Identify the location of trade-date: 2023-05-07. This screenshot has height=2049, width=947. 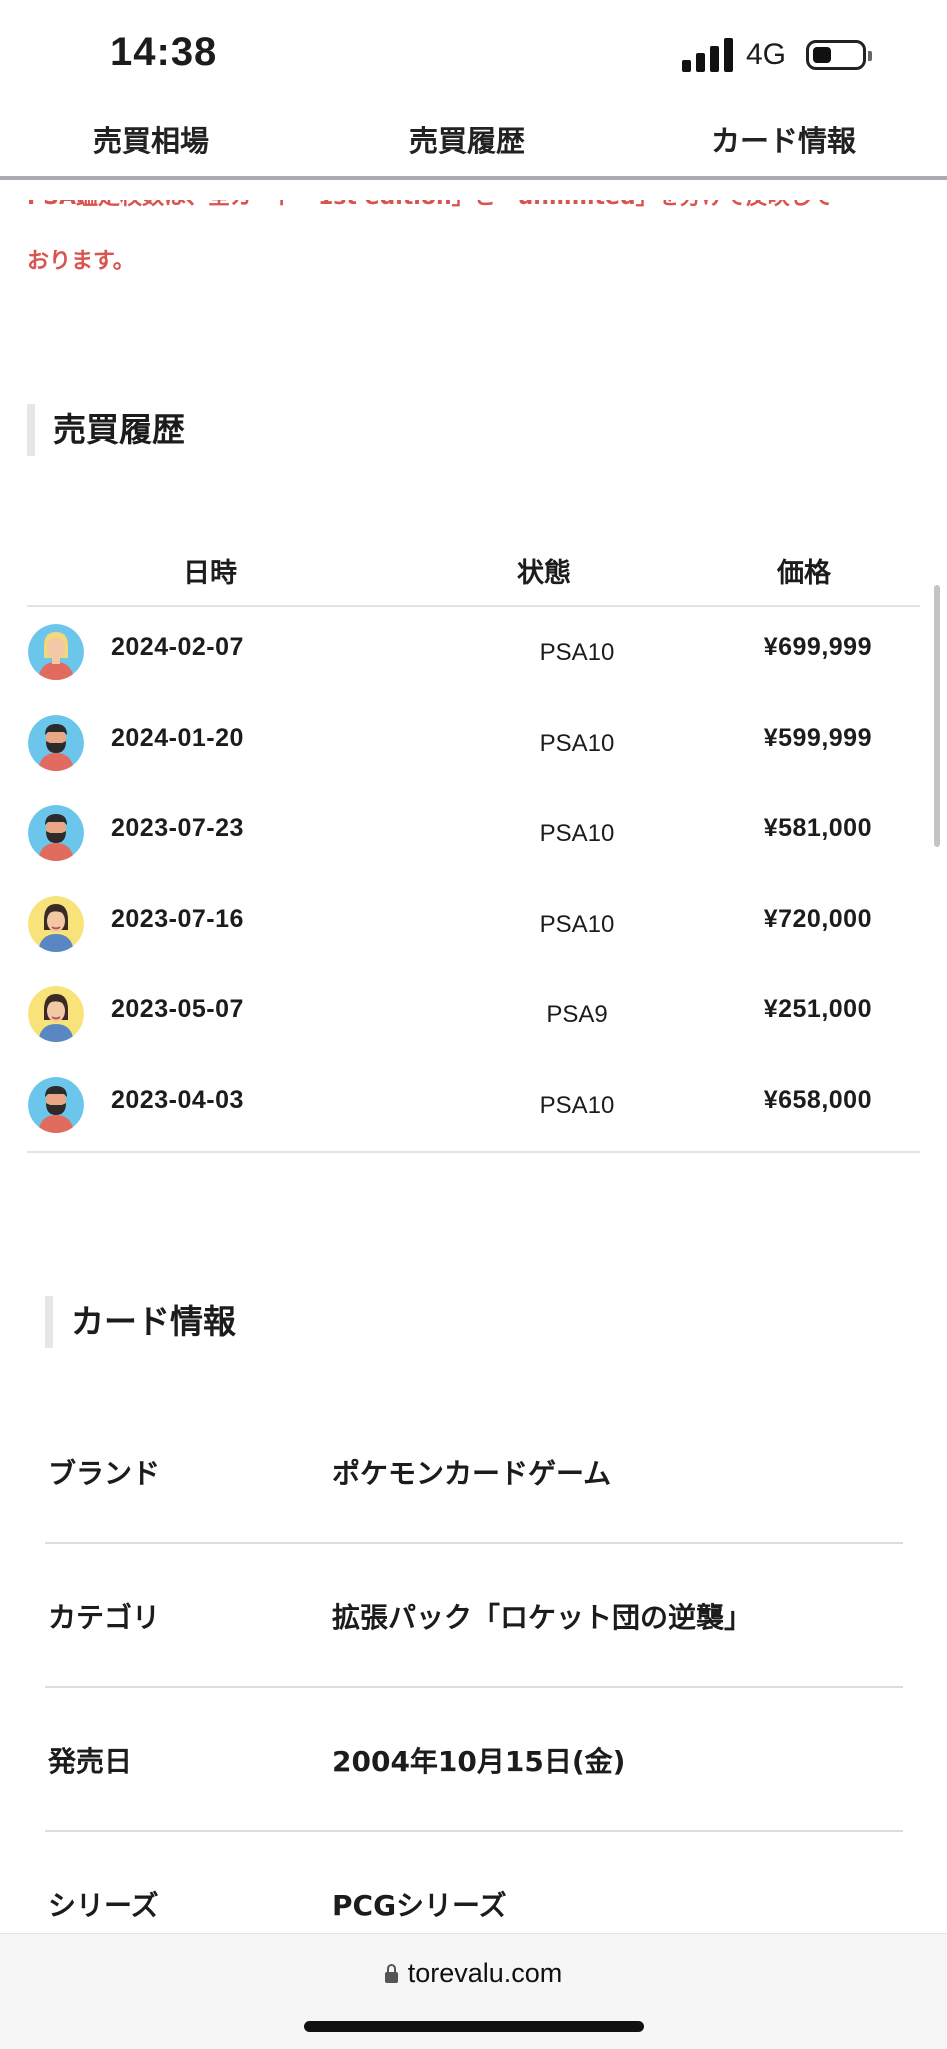
(177, 1009).